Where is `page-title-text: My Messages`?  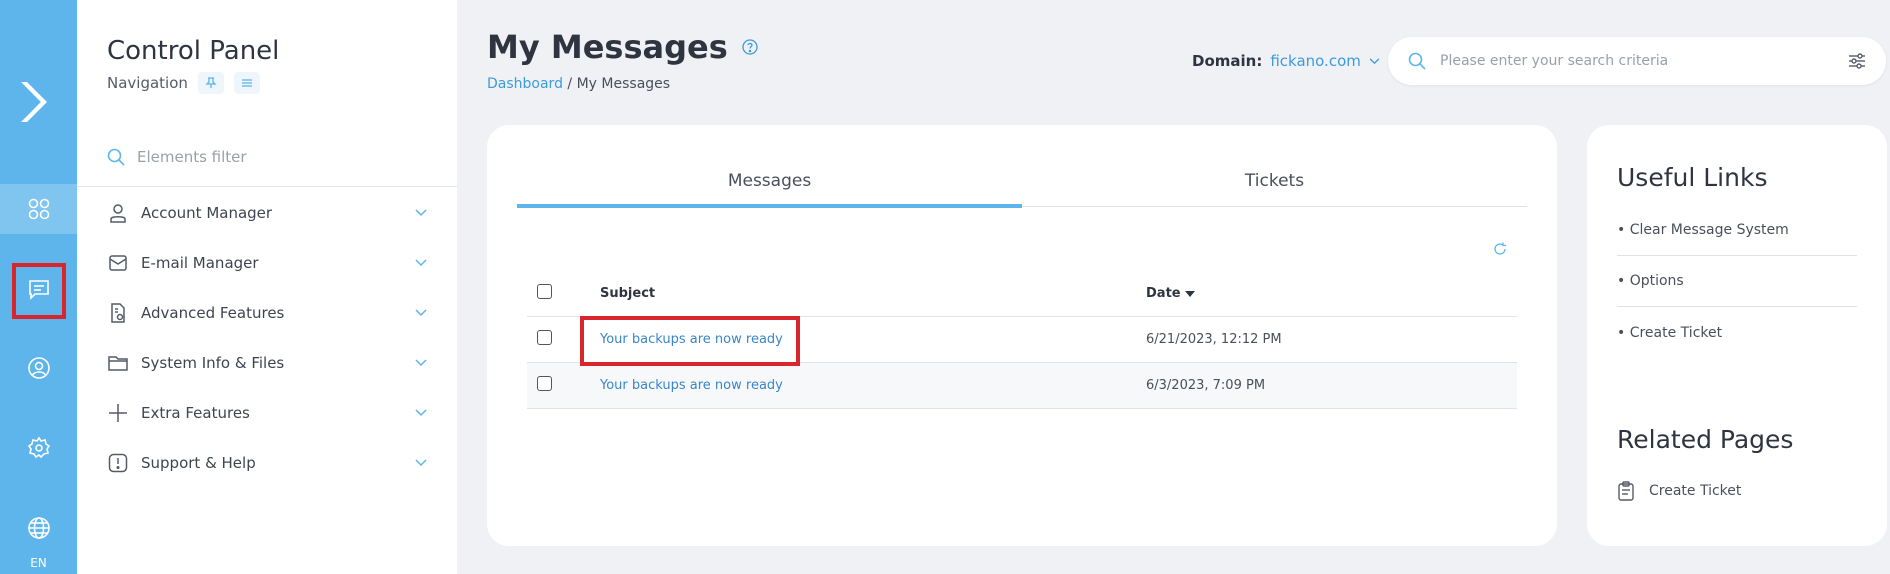
page-title-text: My Messages is located at coordinates (607, 47).